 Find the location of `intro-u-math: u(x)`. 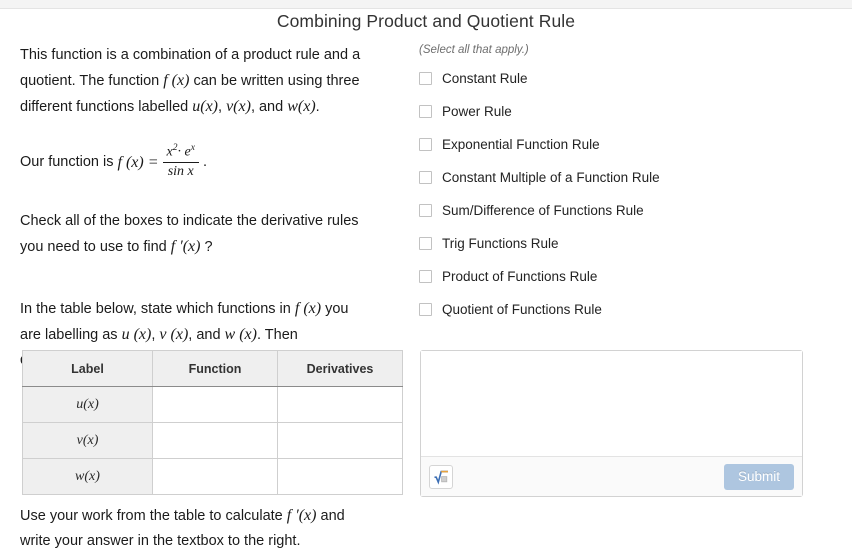

intro-u-math: u(x) is located at coordinates (205, 106).